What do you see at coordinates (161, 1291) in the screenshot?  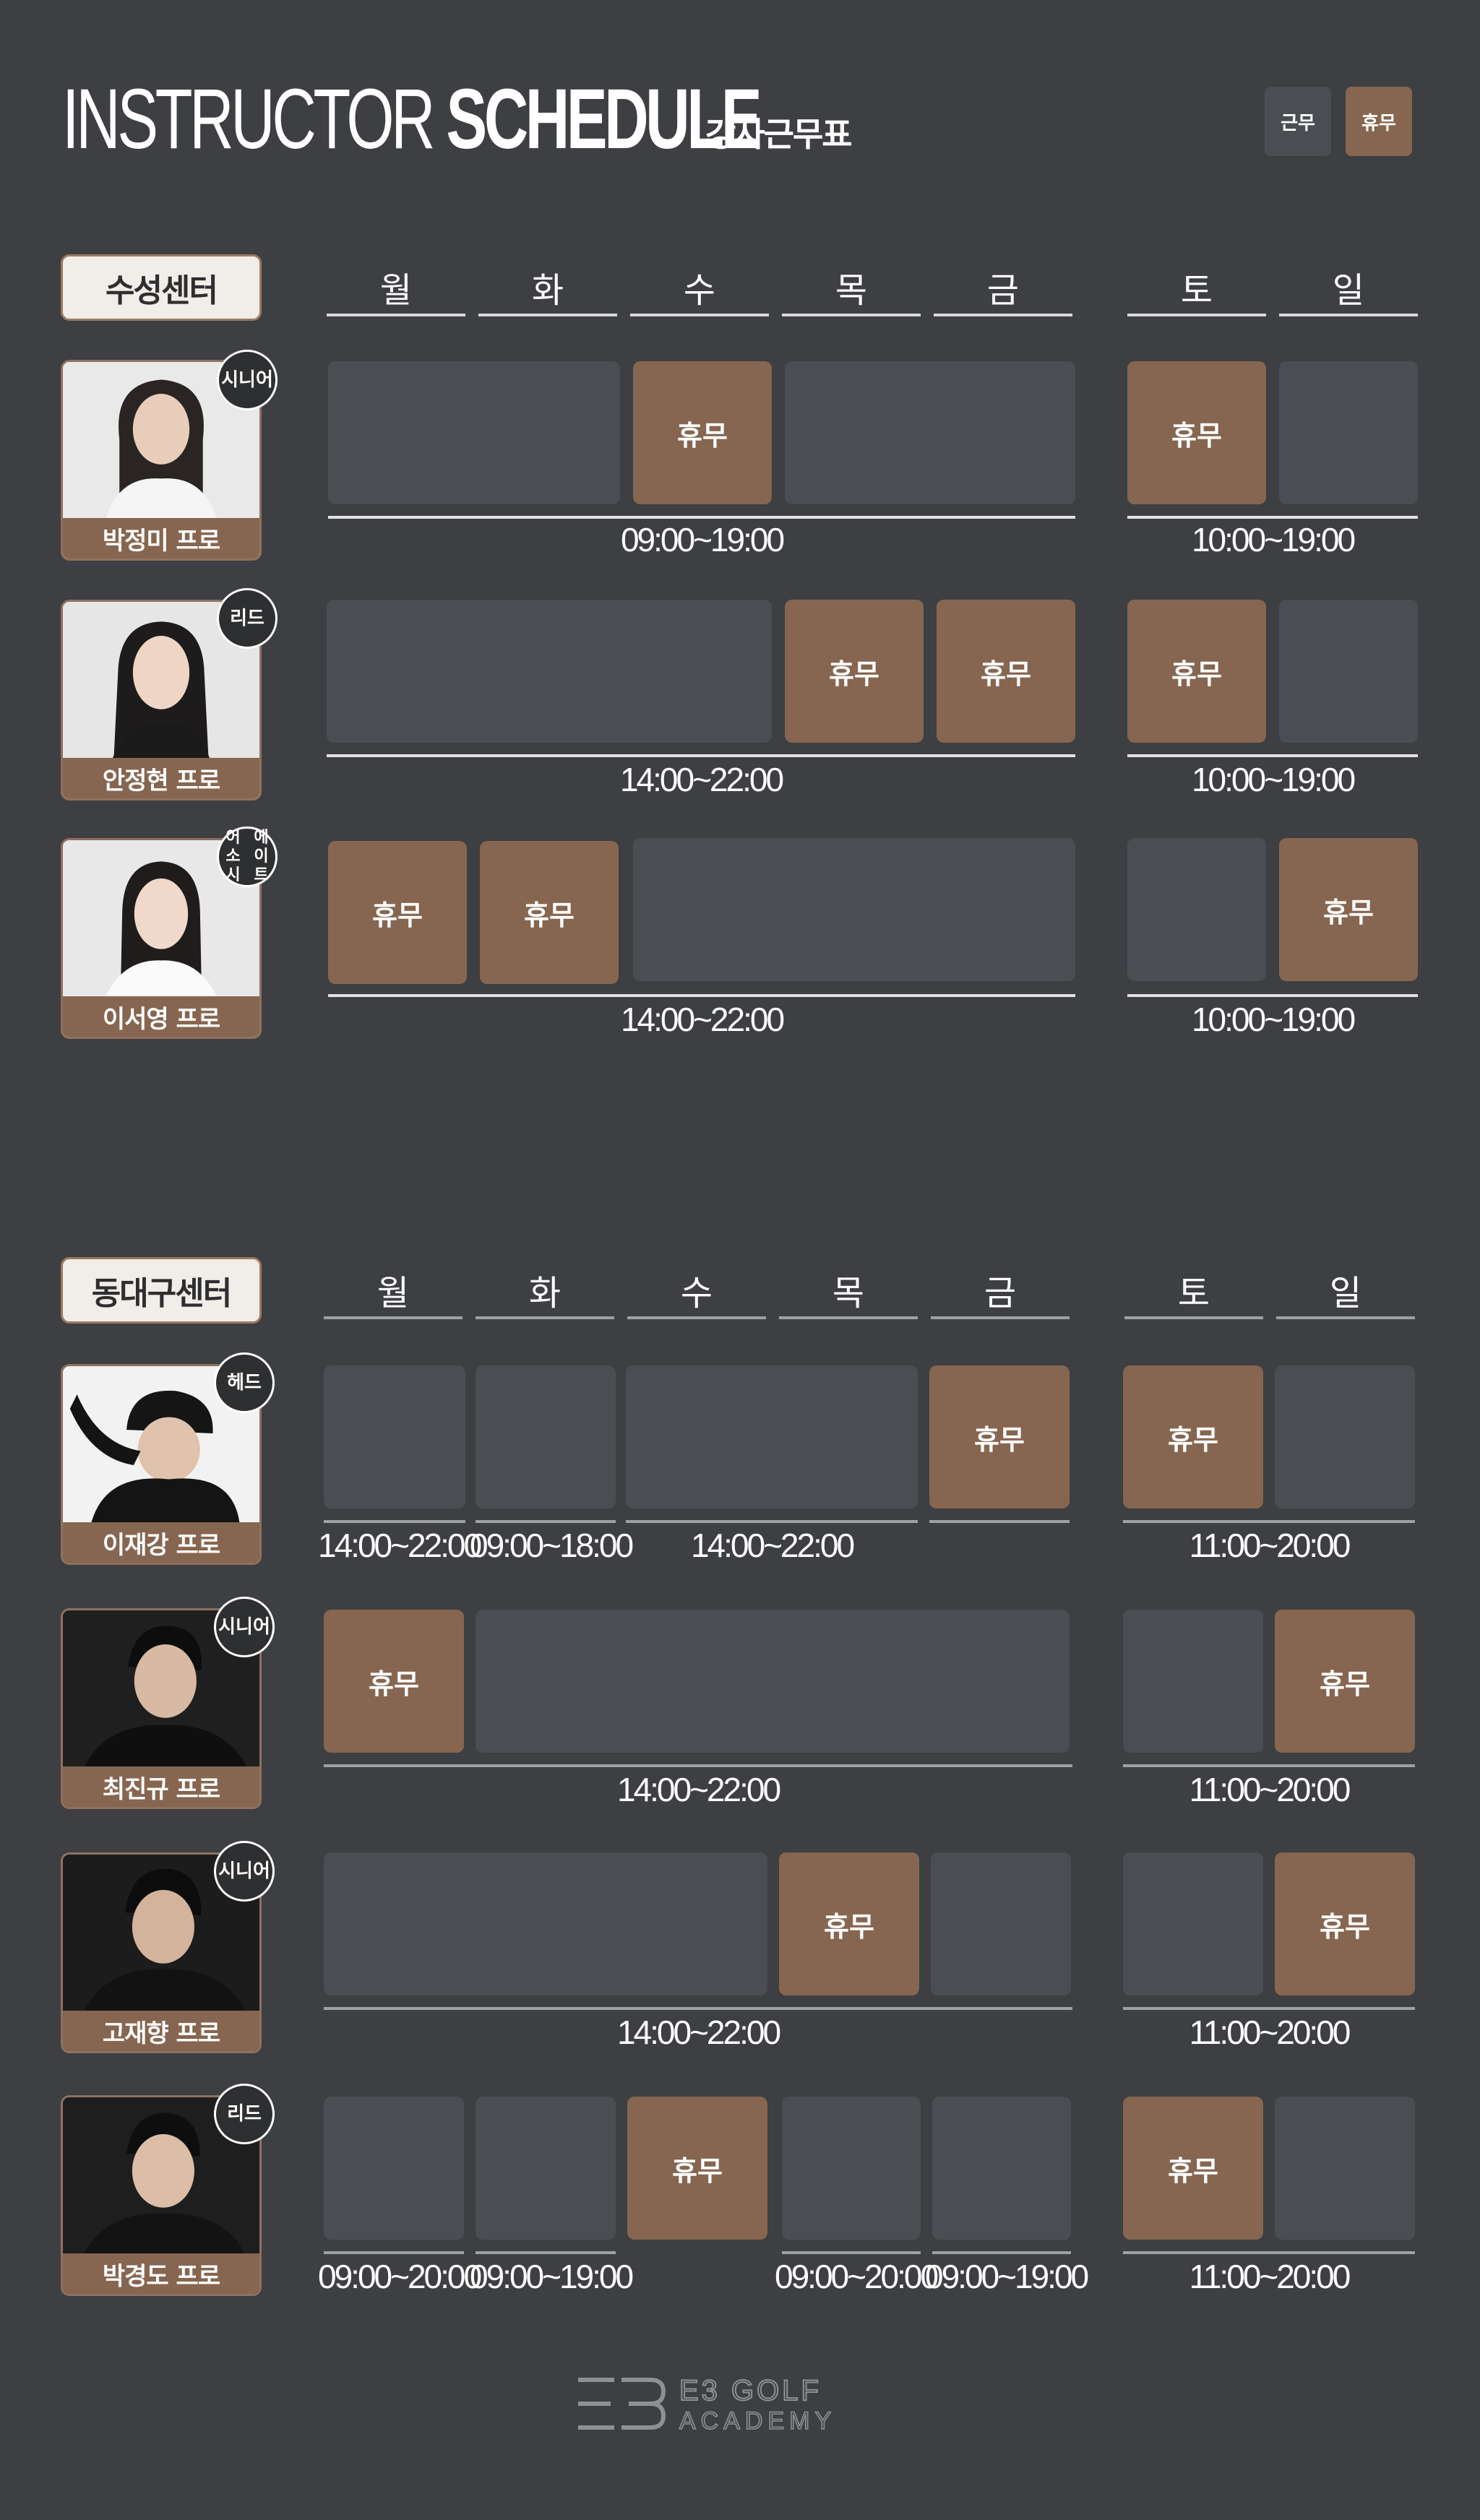 I see `center-label: 동대구센터` at bounding box center [161, 1291].